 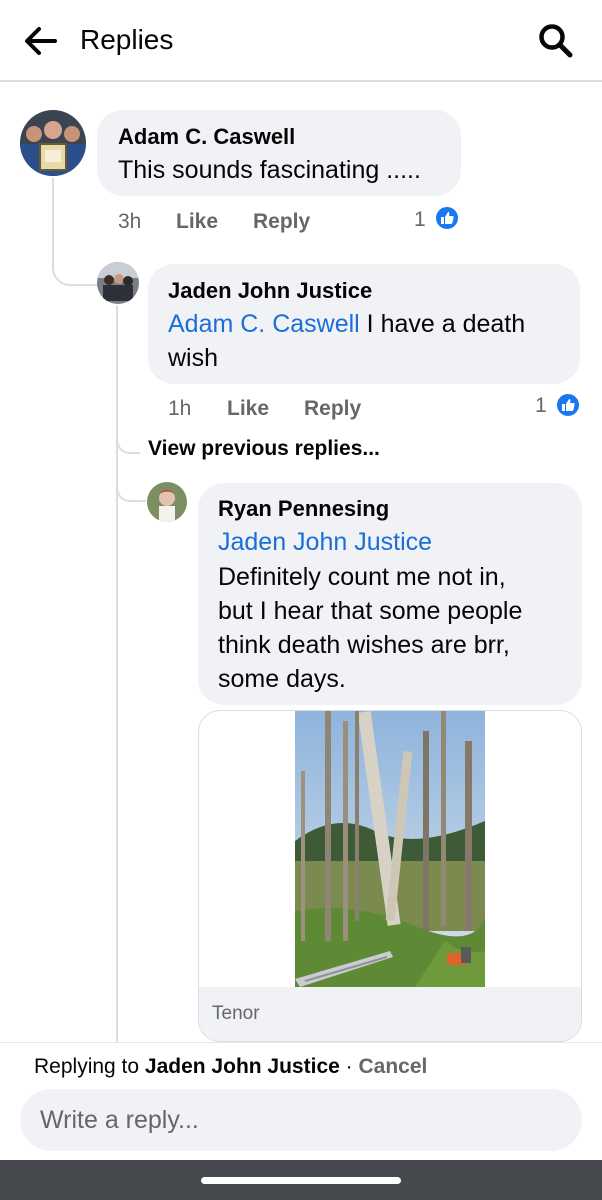 I want to click on gif-source-label: Tenor, so click(x=236, y=1013).